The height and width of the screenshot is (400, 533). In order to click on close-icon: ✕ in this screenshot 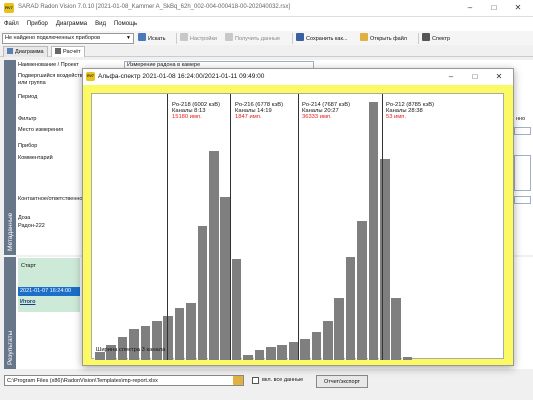, I will do `click(518, 8)`.